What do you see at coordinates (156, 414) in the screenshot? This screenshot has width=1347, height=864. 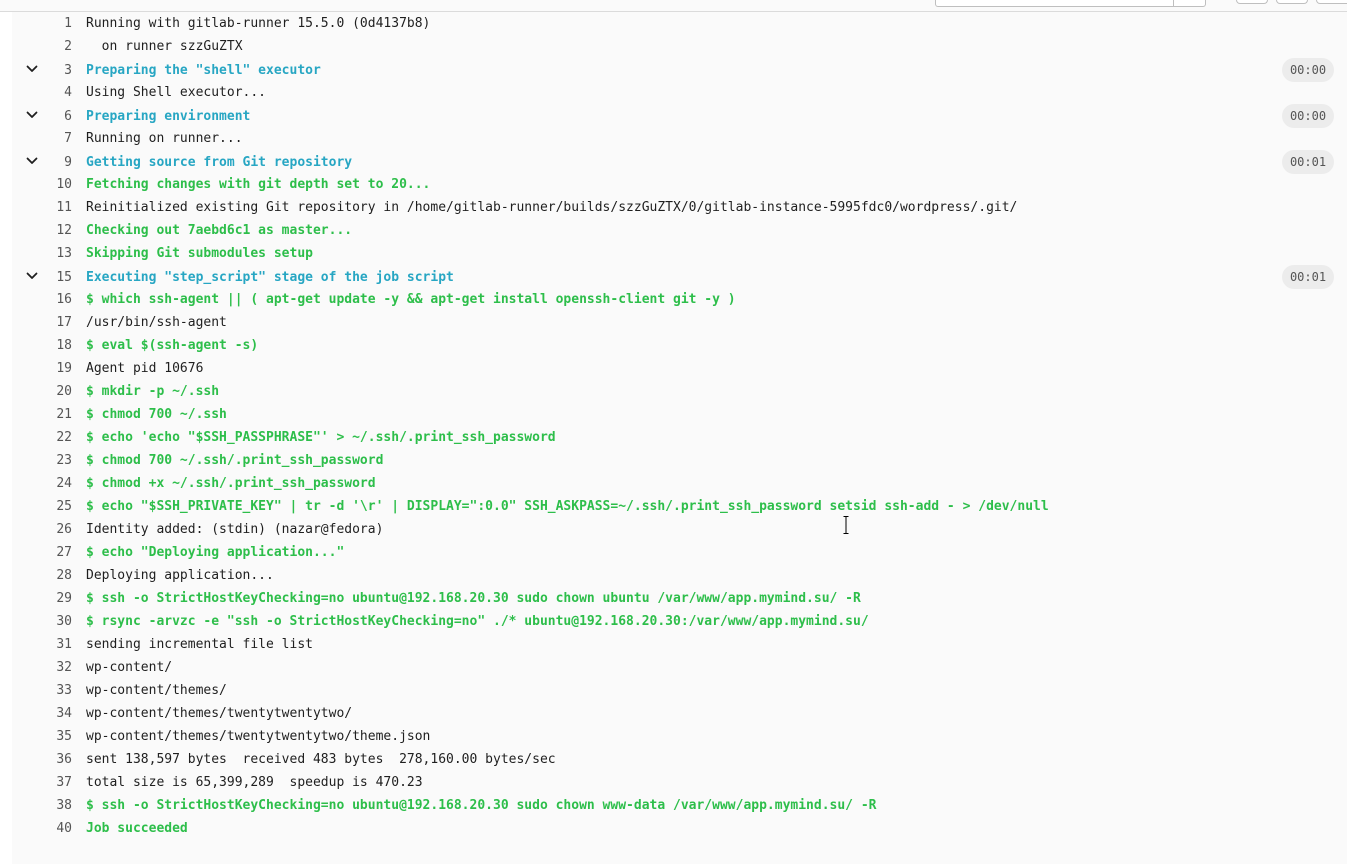 I see `log-command-text: $ chmod 700 ~/.ssh` at bounding box center [156, 414].